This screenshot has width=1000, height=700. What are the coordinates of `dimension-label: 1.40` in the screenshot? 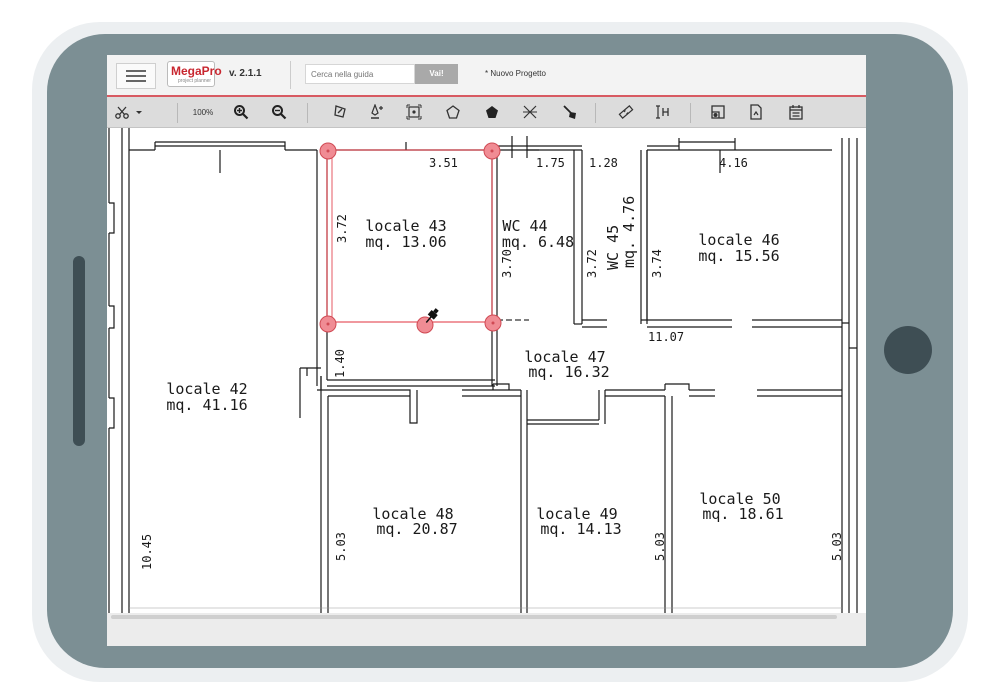 It's located at (340, 363).